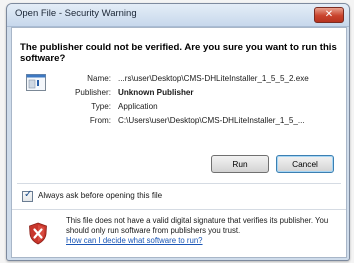 The image size is (354, 263). Describe the element at coordinates (36, 82) in the screenshot. I see `application-file-icon` at that location.